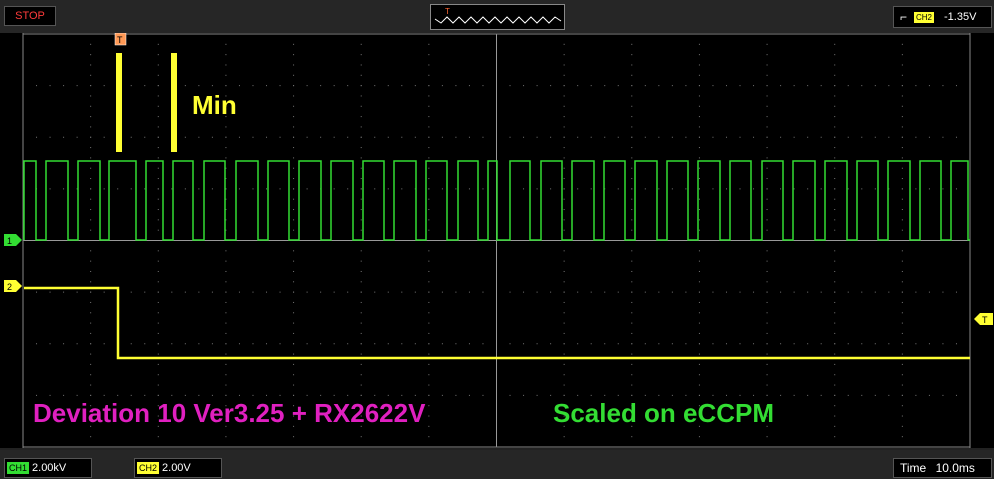  I want to click on overview-waveform-icon: T, so click(498, 15).